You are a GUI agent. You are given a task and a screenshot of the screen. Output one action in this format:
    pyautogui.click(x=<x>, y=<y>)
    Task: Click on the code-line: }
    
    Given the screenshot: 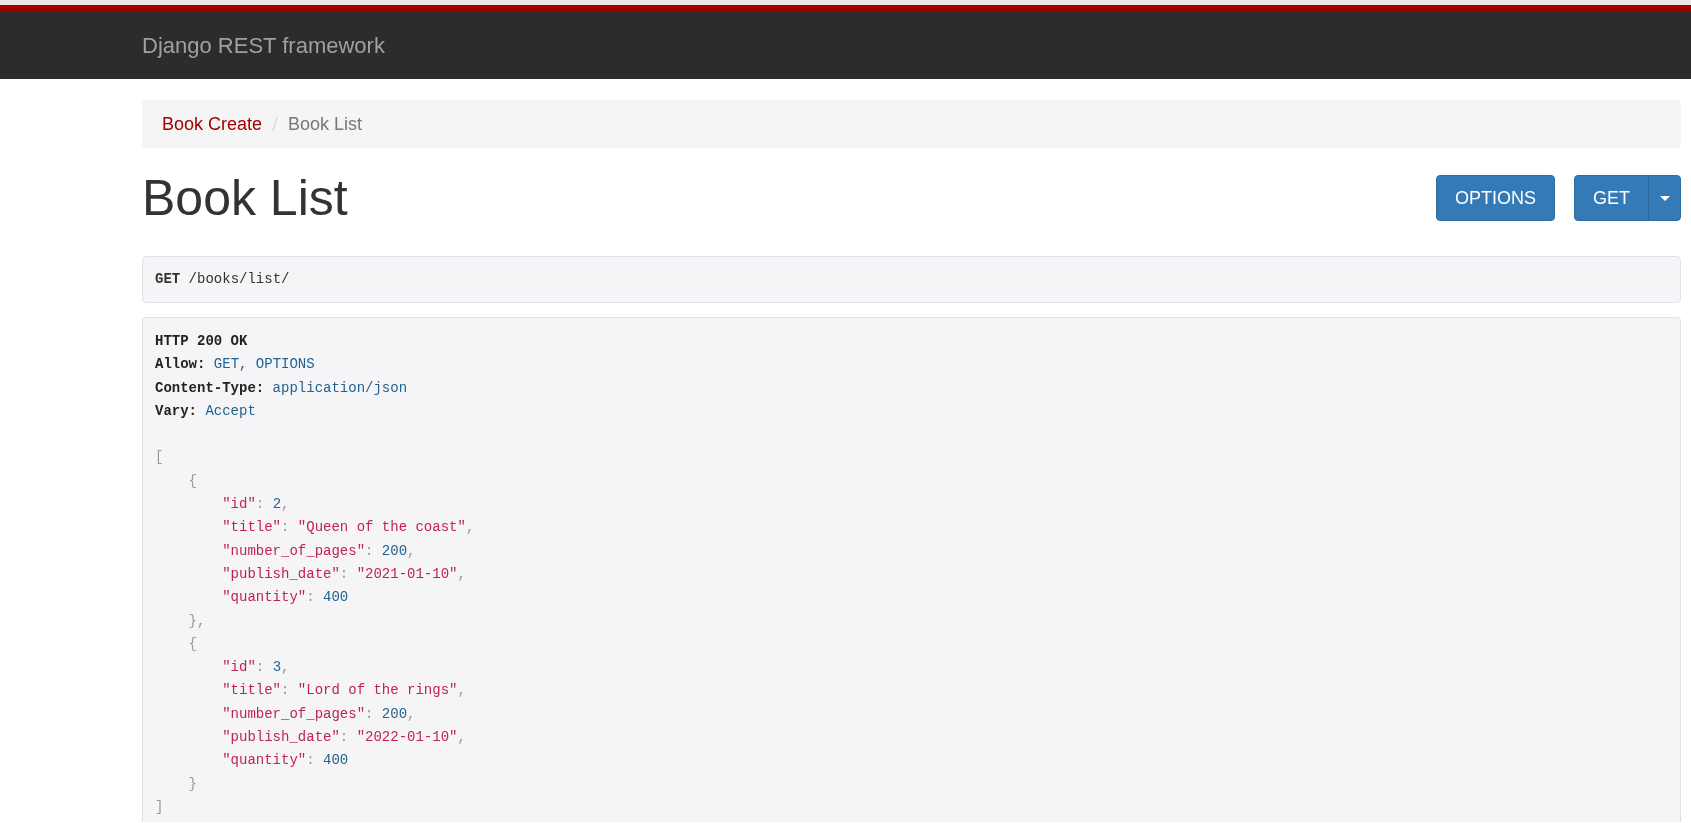 What is the action you would take?
    pyautogui.click(x=192, y=784)
    